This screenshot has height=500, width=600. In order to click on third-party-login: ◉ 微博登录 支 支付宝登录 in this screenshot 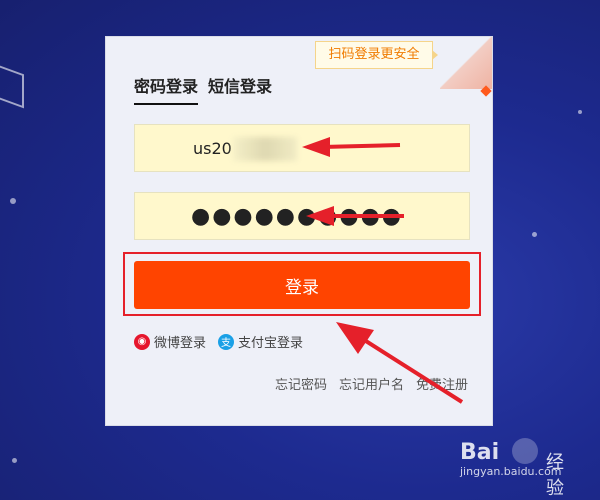, I will do `click(218, 341)`.